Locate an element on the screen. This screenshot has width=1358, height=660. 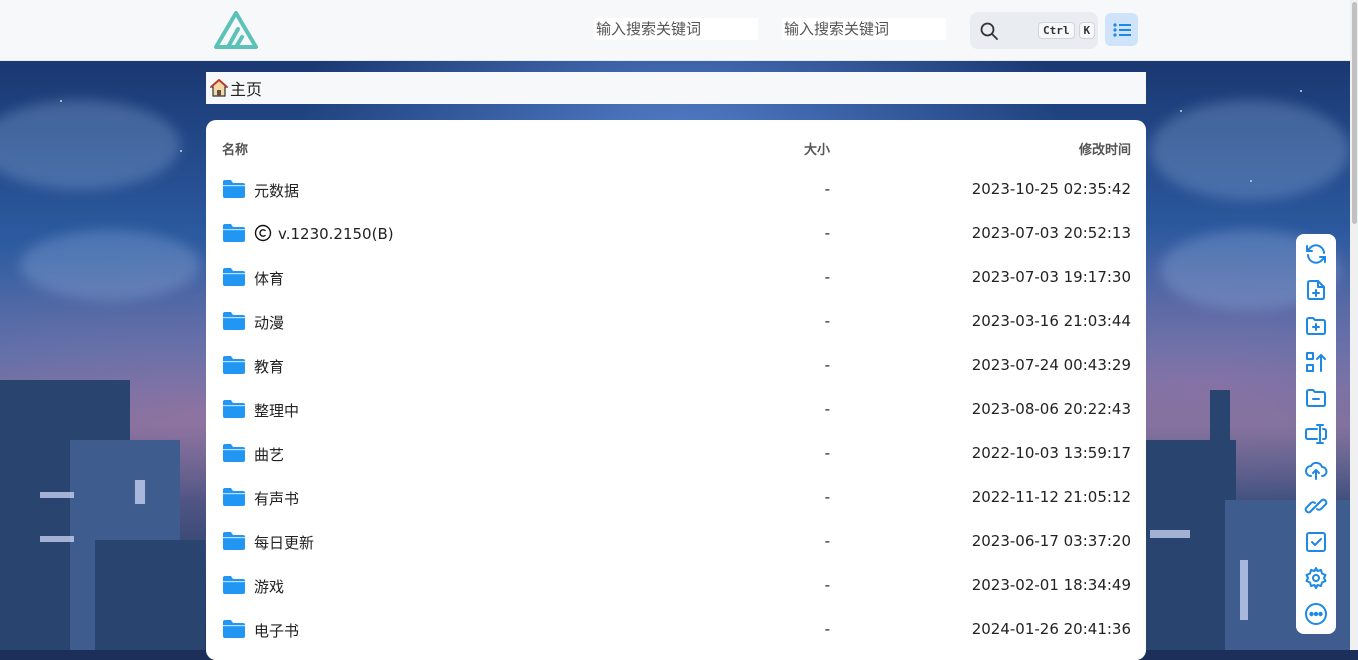
file-name: v.1230.2150(B) is located at coordinates (324, 233).